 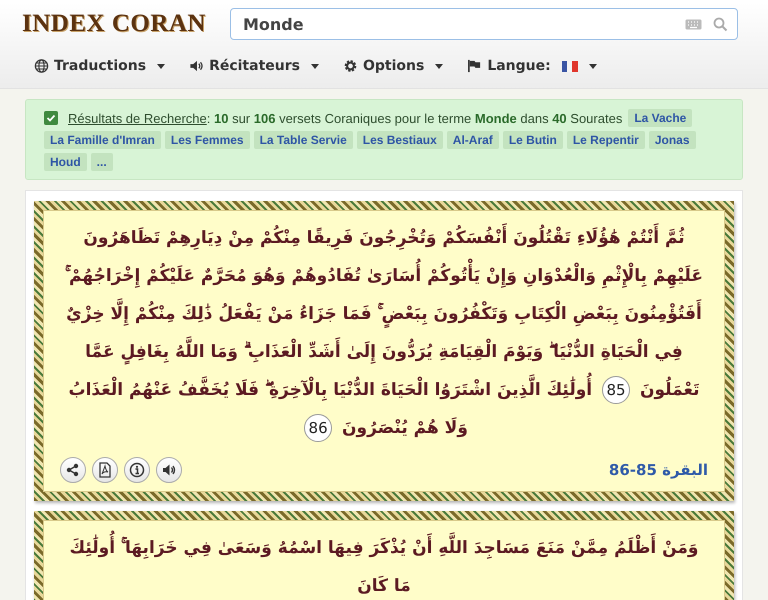 What do you see at coordinates (137, 118) in the screenshot?
I see `results-link: Résultats de Recherche` at bounding box center [137, 118].